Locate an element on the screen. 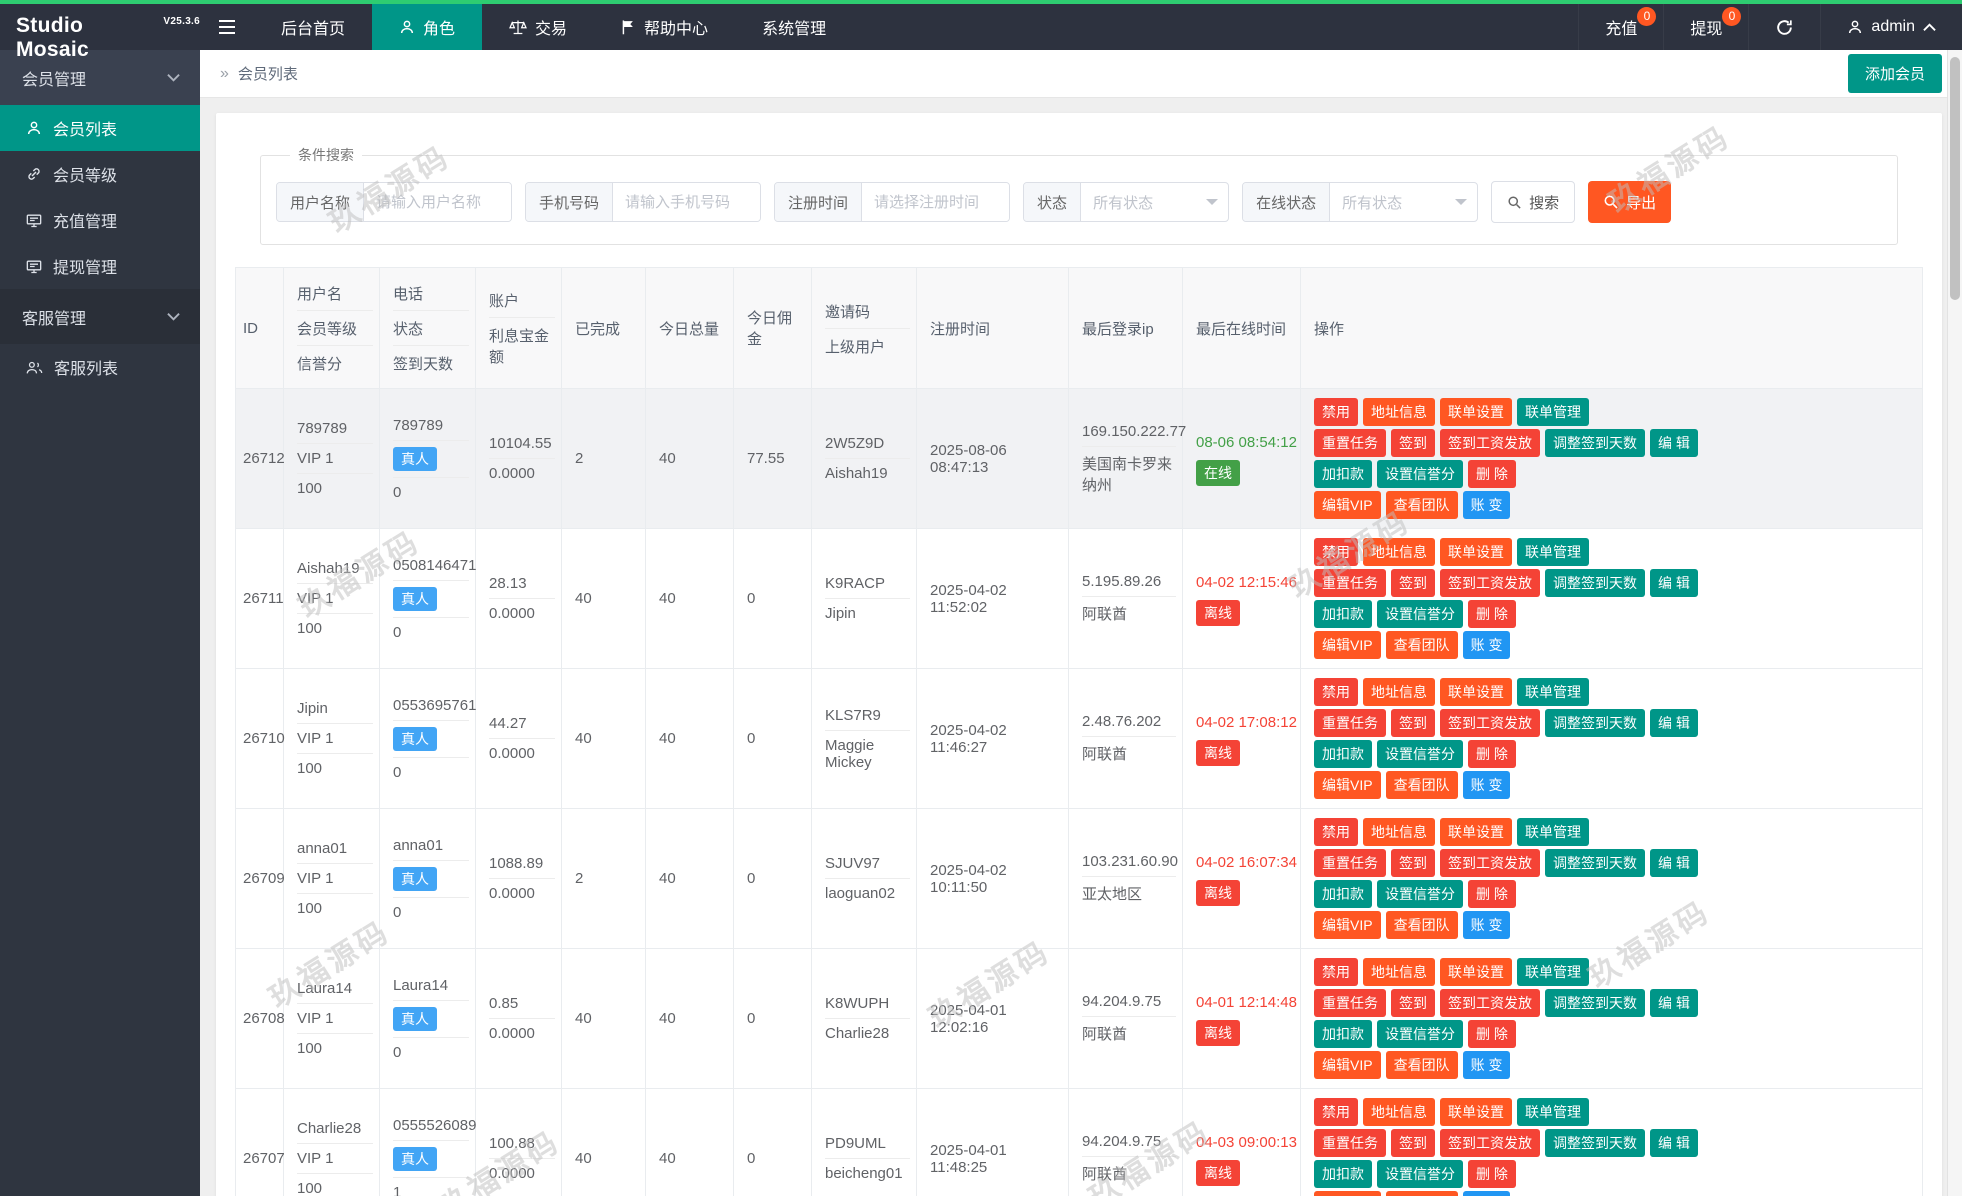 This screenshot has width=1962, height=1196. sidebar-item-support-list: 客服列表 is located at coordinates (100, 367).